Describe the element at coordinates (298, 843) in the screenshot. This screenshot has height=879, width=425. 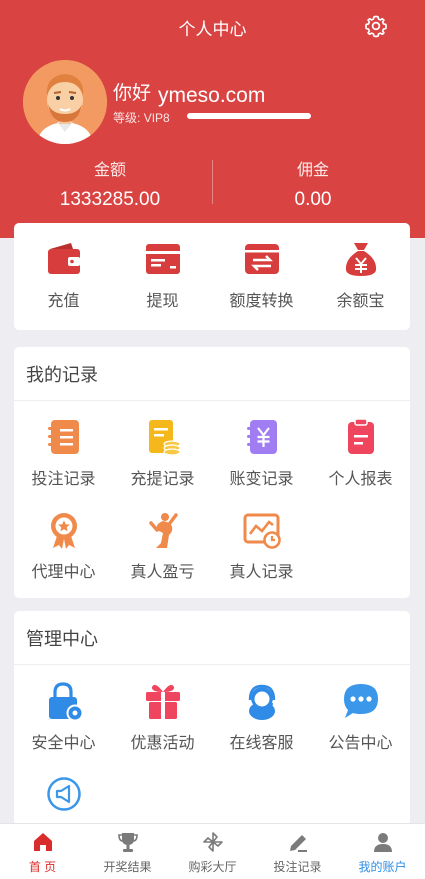
I see `pencil-icon` at that location.